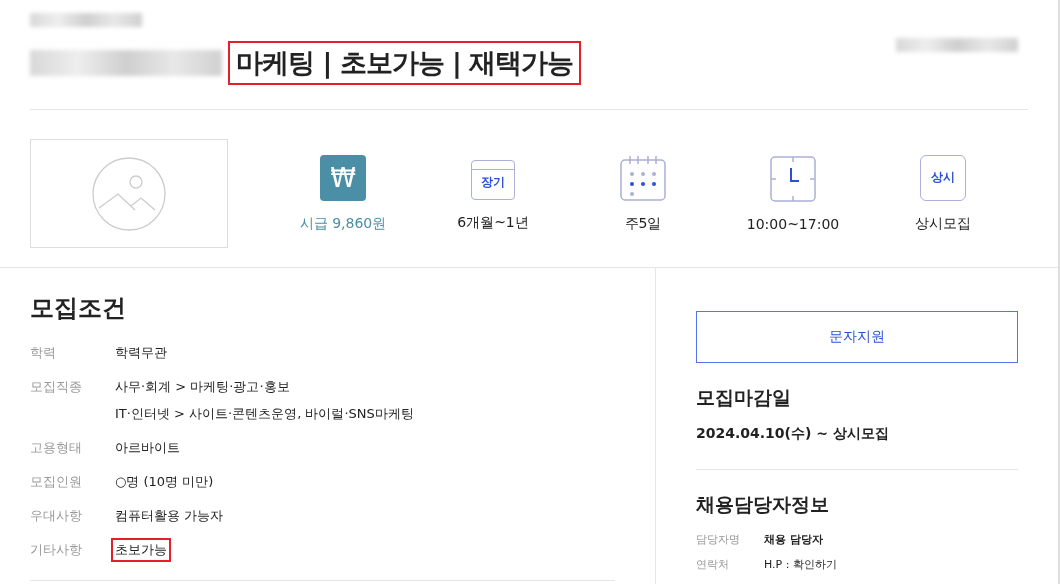  I want to click on calendar-icon, so click(643, 177).